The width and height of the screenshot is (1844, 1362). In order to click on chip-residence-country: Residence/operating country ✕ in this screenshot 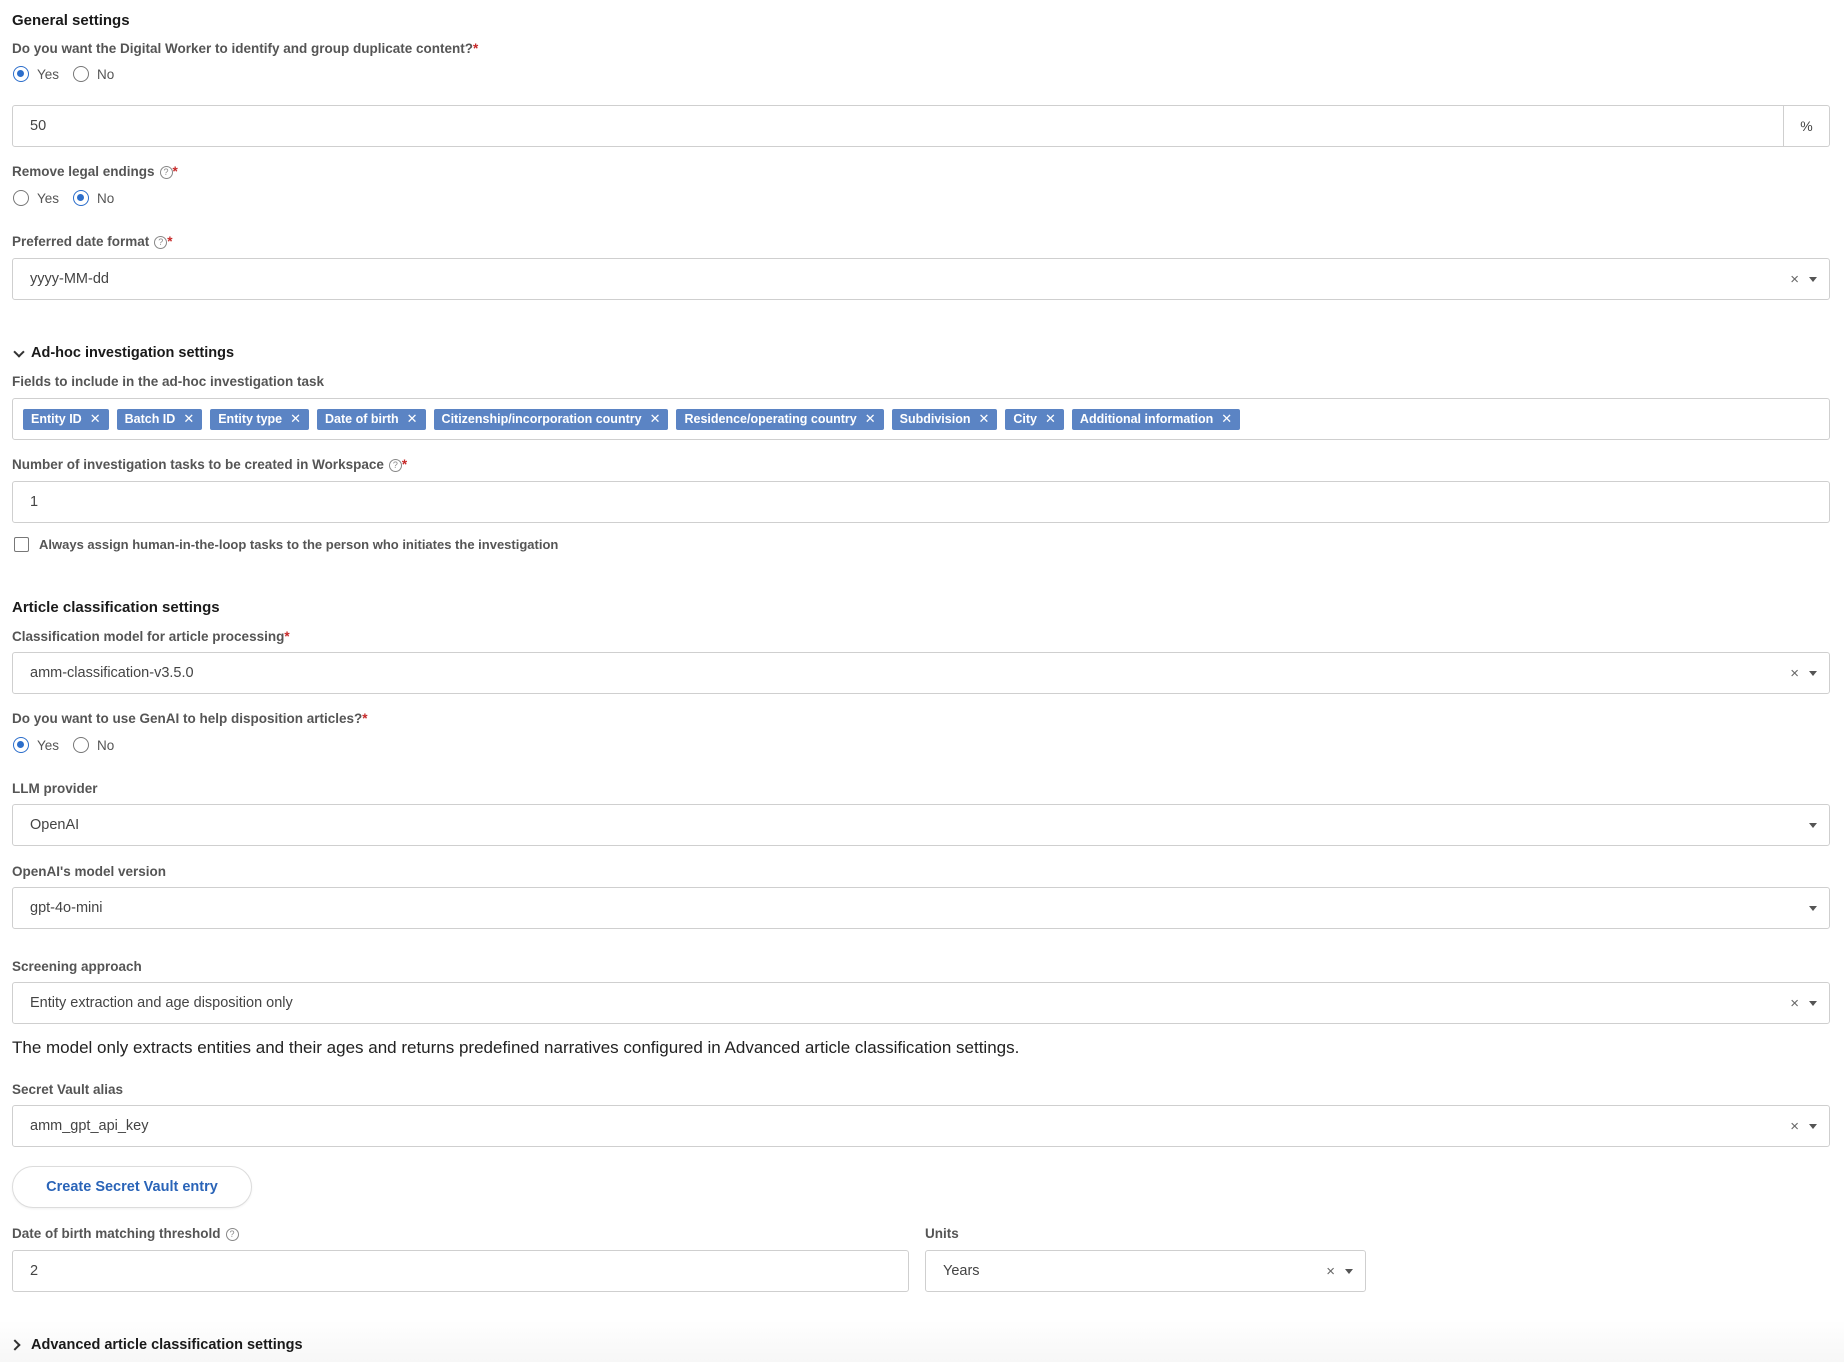, I will do `click(780, 419)`.